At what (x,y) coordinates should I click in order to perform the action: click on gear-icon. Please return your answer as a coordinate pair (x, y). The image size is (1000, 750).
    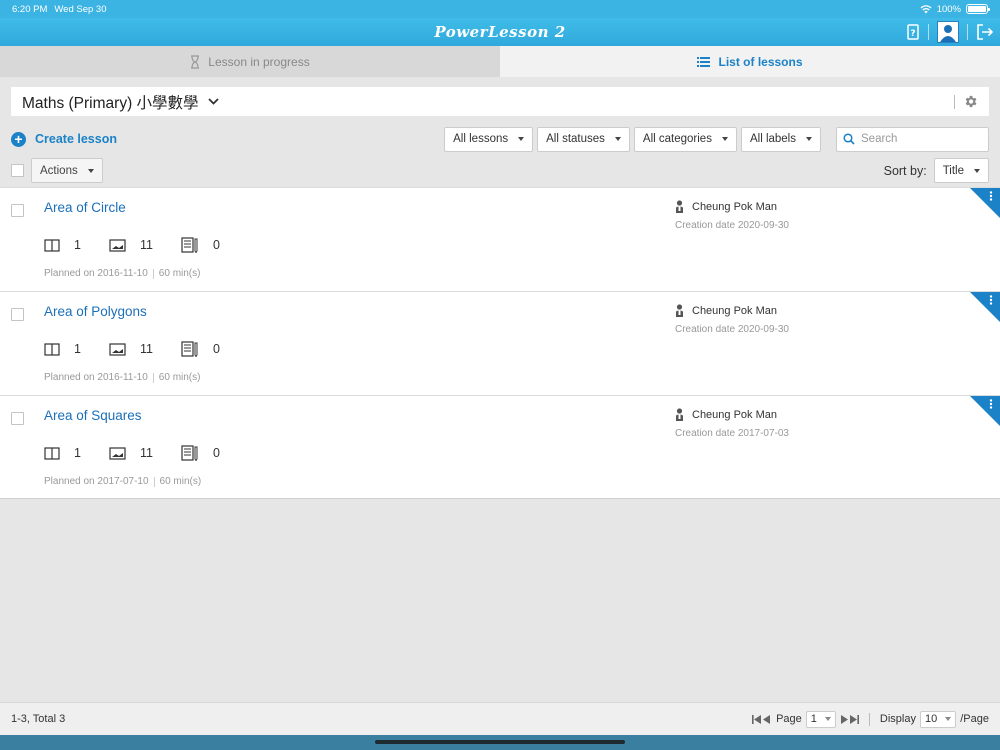
    Looking at the image, I should click on (970, 101).